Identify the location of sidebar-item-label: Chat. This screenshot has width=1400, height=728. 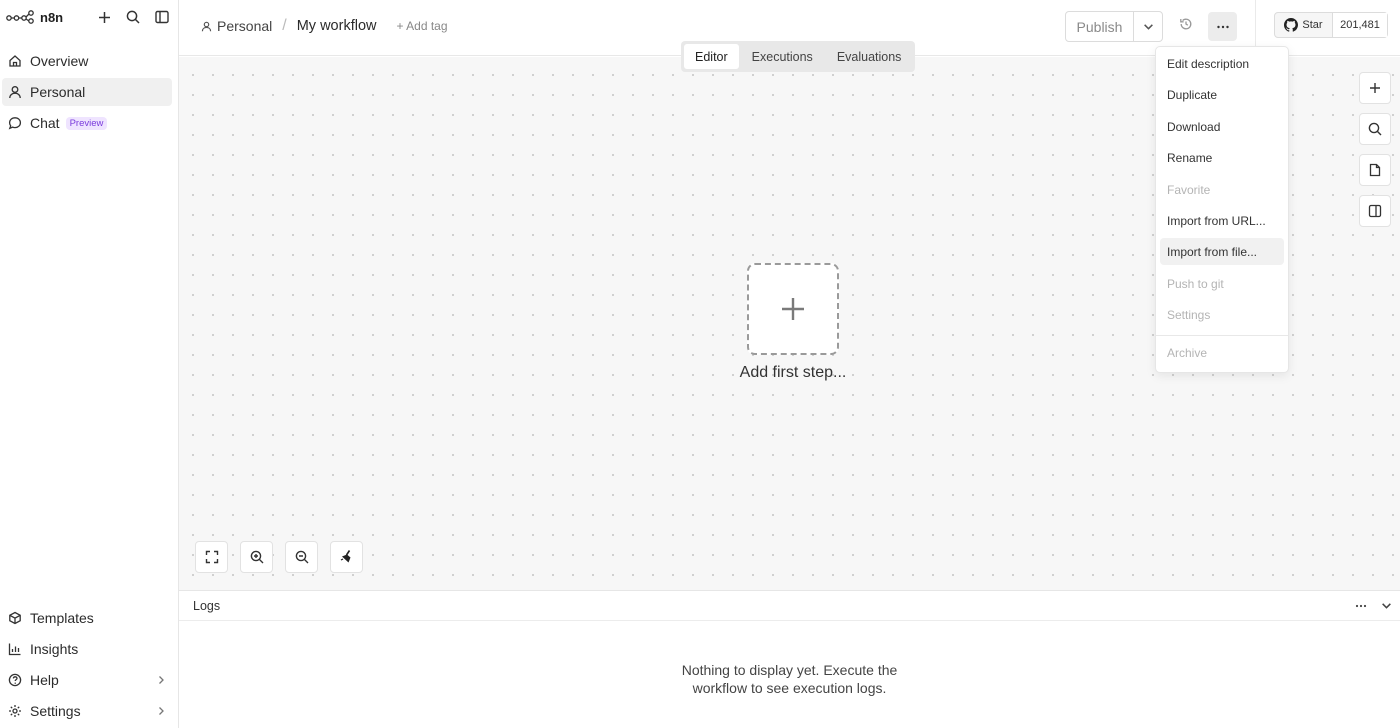
(45, 123).